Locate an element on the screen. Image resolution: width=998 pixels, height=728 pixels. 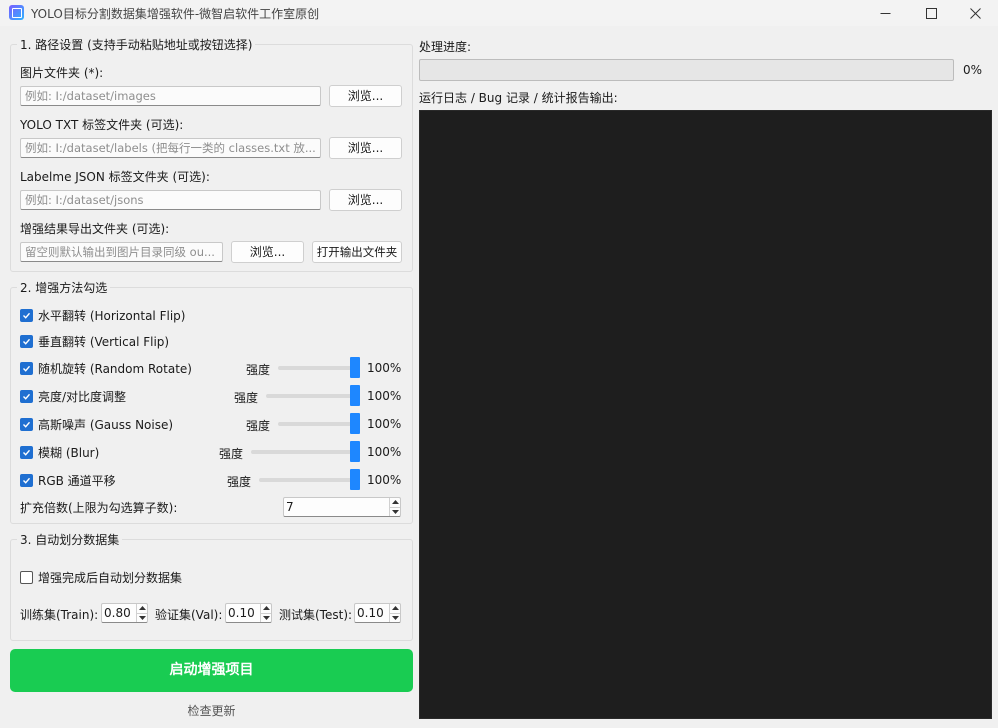
test-spinbox: 0.10 is located at coordinates (377, 613).